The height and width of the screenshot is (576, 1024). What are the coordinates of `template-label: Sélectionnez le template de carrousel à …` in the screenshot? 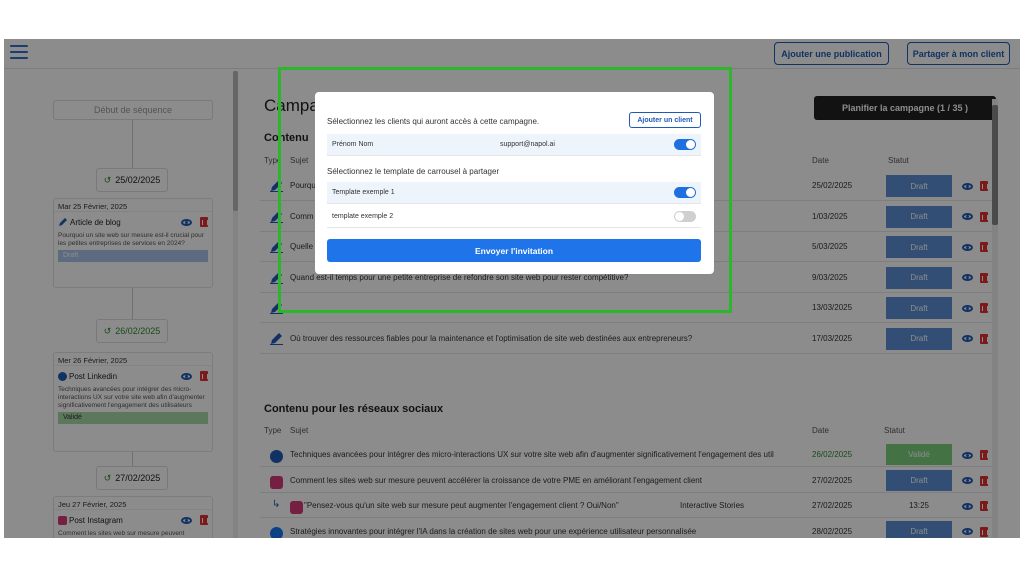 It's located at (413, 171).